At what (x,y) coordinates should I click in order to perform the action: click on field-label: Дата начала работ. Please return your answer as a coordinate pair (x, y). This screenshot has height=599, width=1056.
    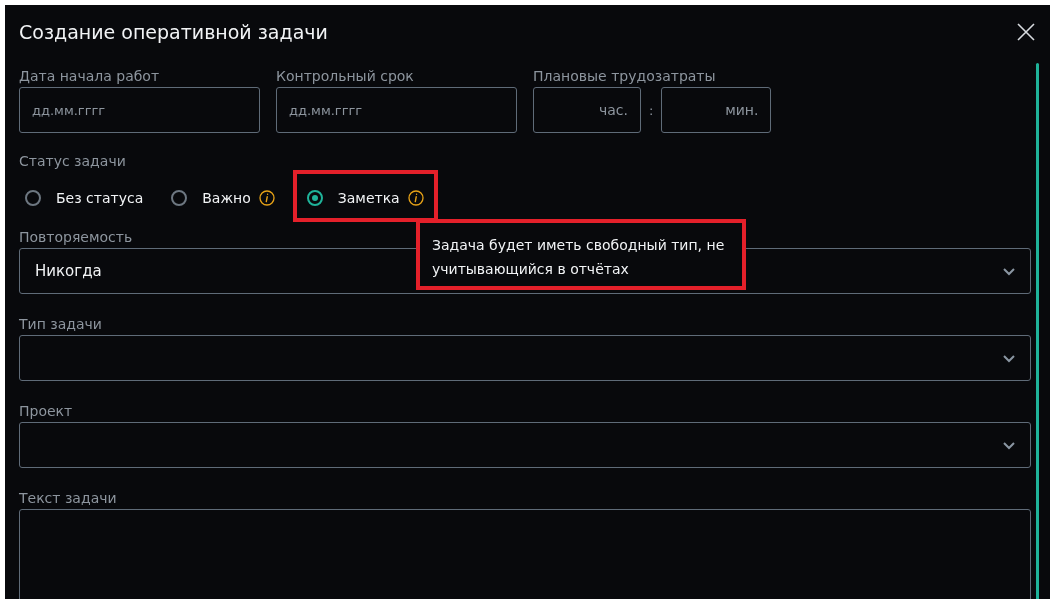
    Looking at the image, I should click on (89, 76).